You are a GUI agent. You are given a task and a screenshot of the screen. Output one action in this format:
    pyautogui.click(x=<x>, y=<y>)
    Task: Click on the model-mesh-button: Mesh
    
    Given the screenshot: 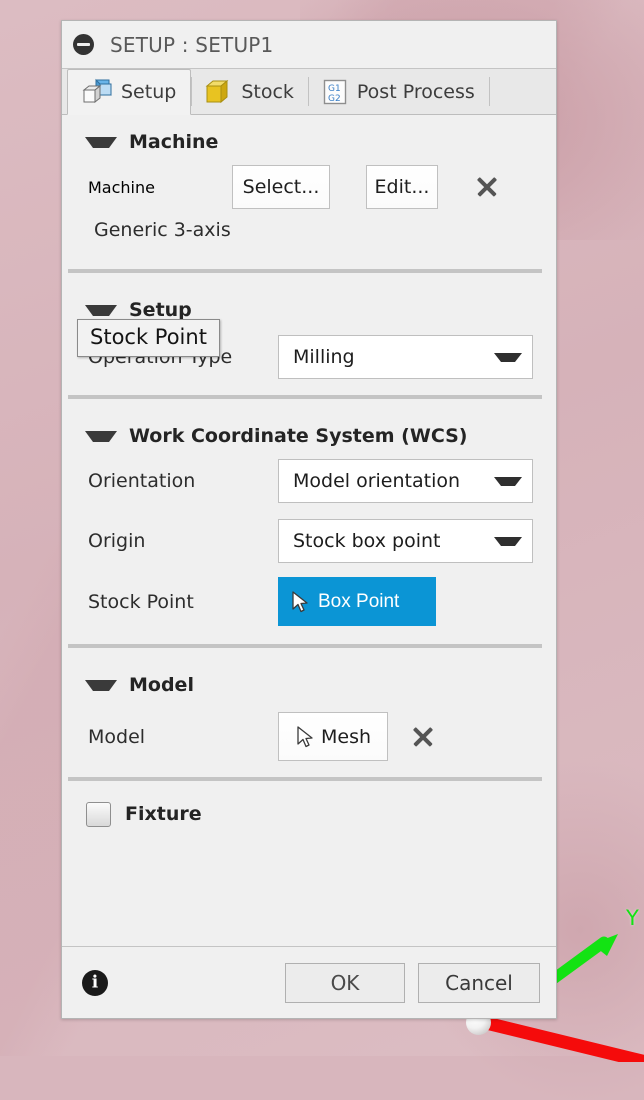 What is the action you would take?
    pyautogui.click(x=333, y=736)
    